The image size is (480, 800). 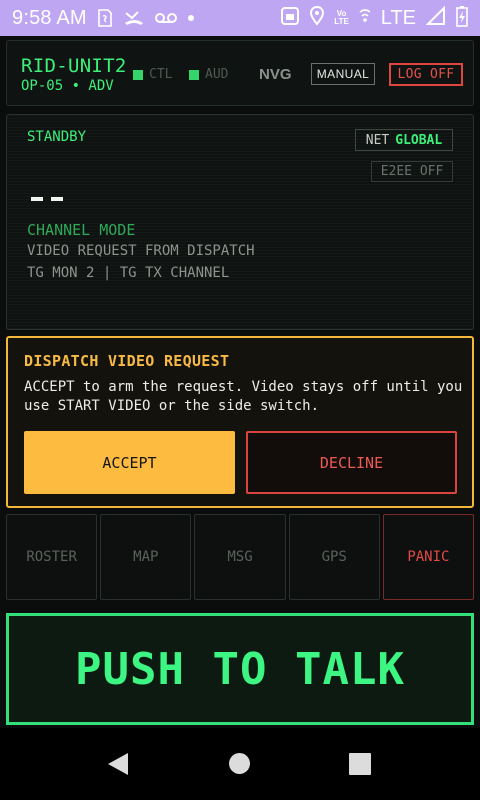 What do you see at coordinates (81, 230) in the screenshot?
I see `channel-mode-label: CHANNEL MODE` at bounding box center [81, 230].